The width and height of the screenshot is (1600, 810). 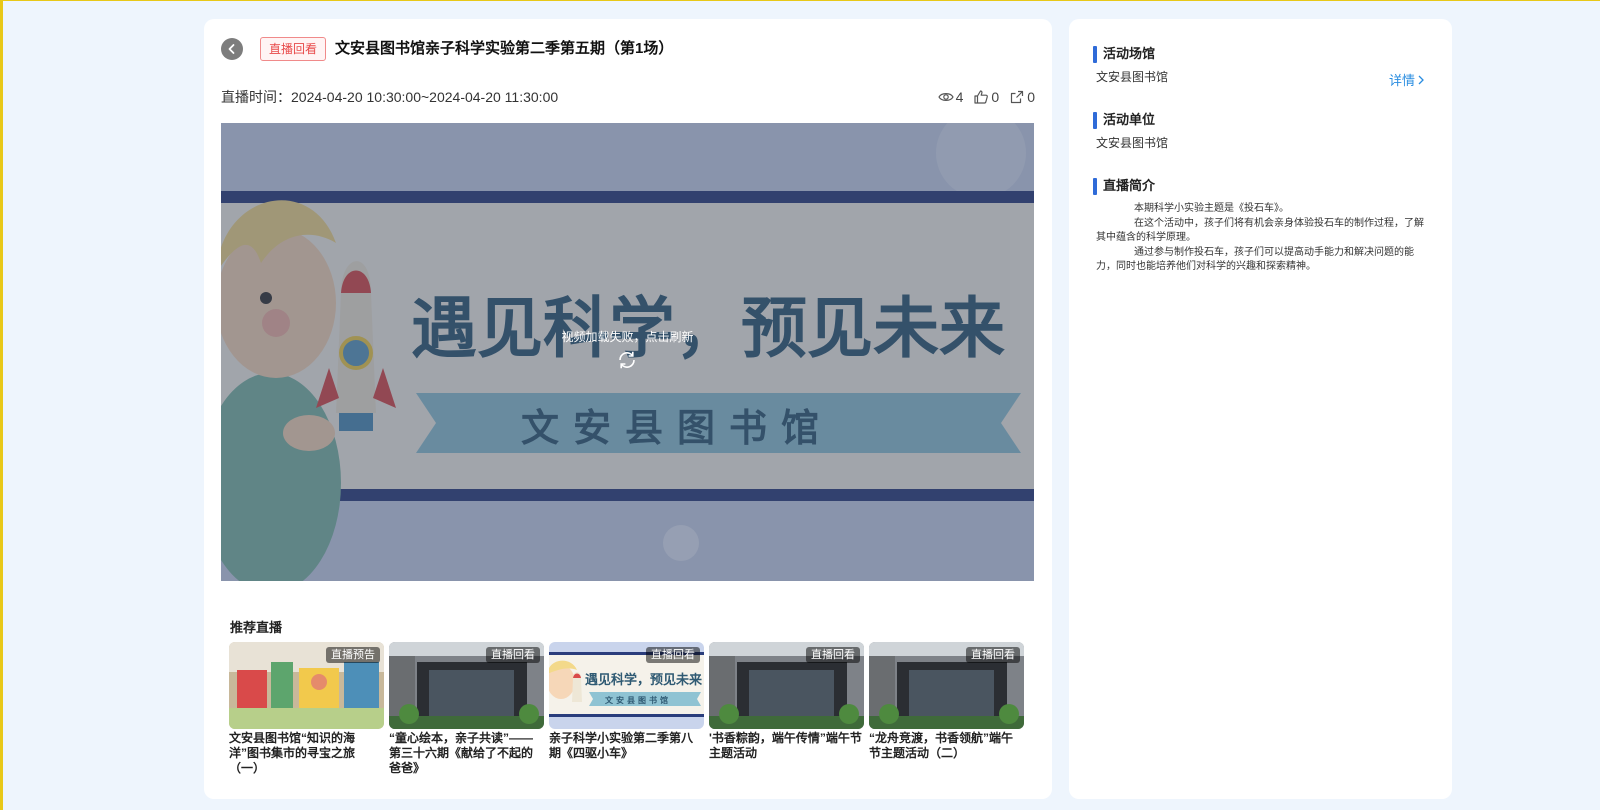 I want to click on organizer-title: 活动单位, so click(x=1129, y=119).